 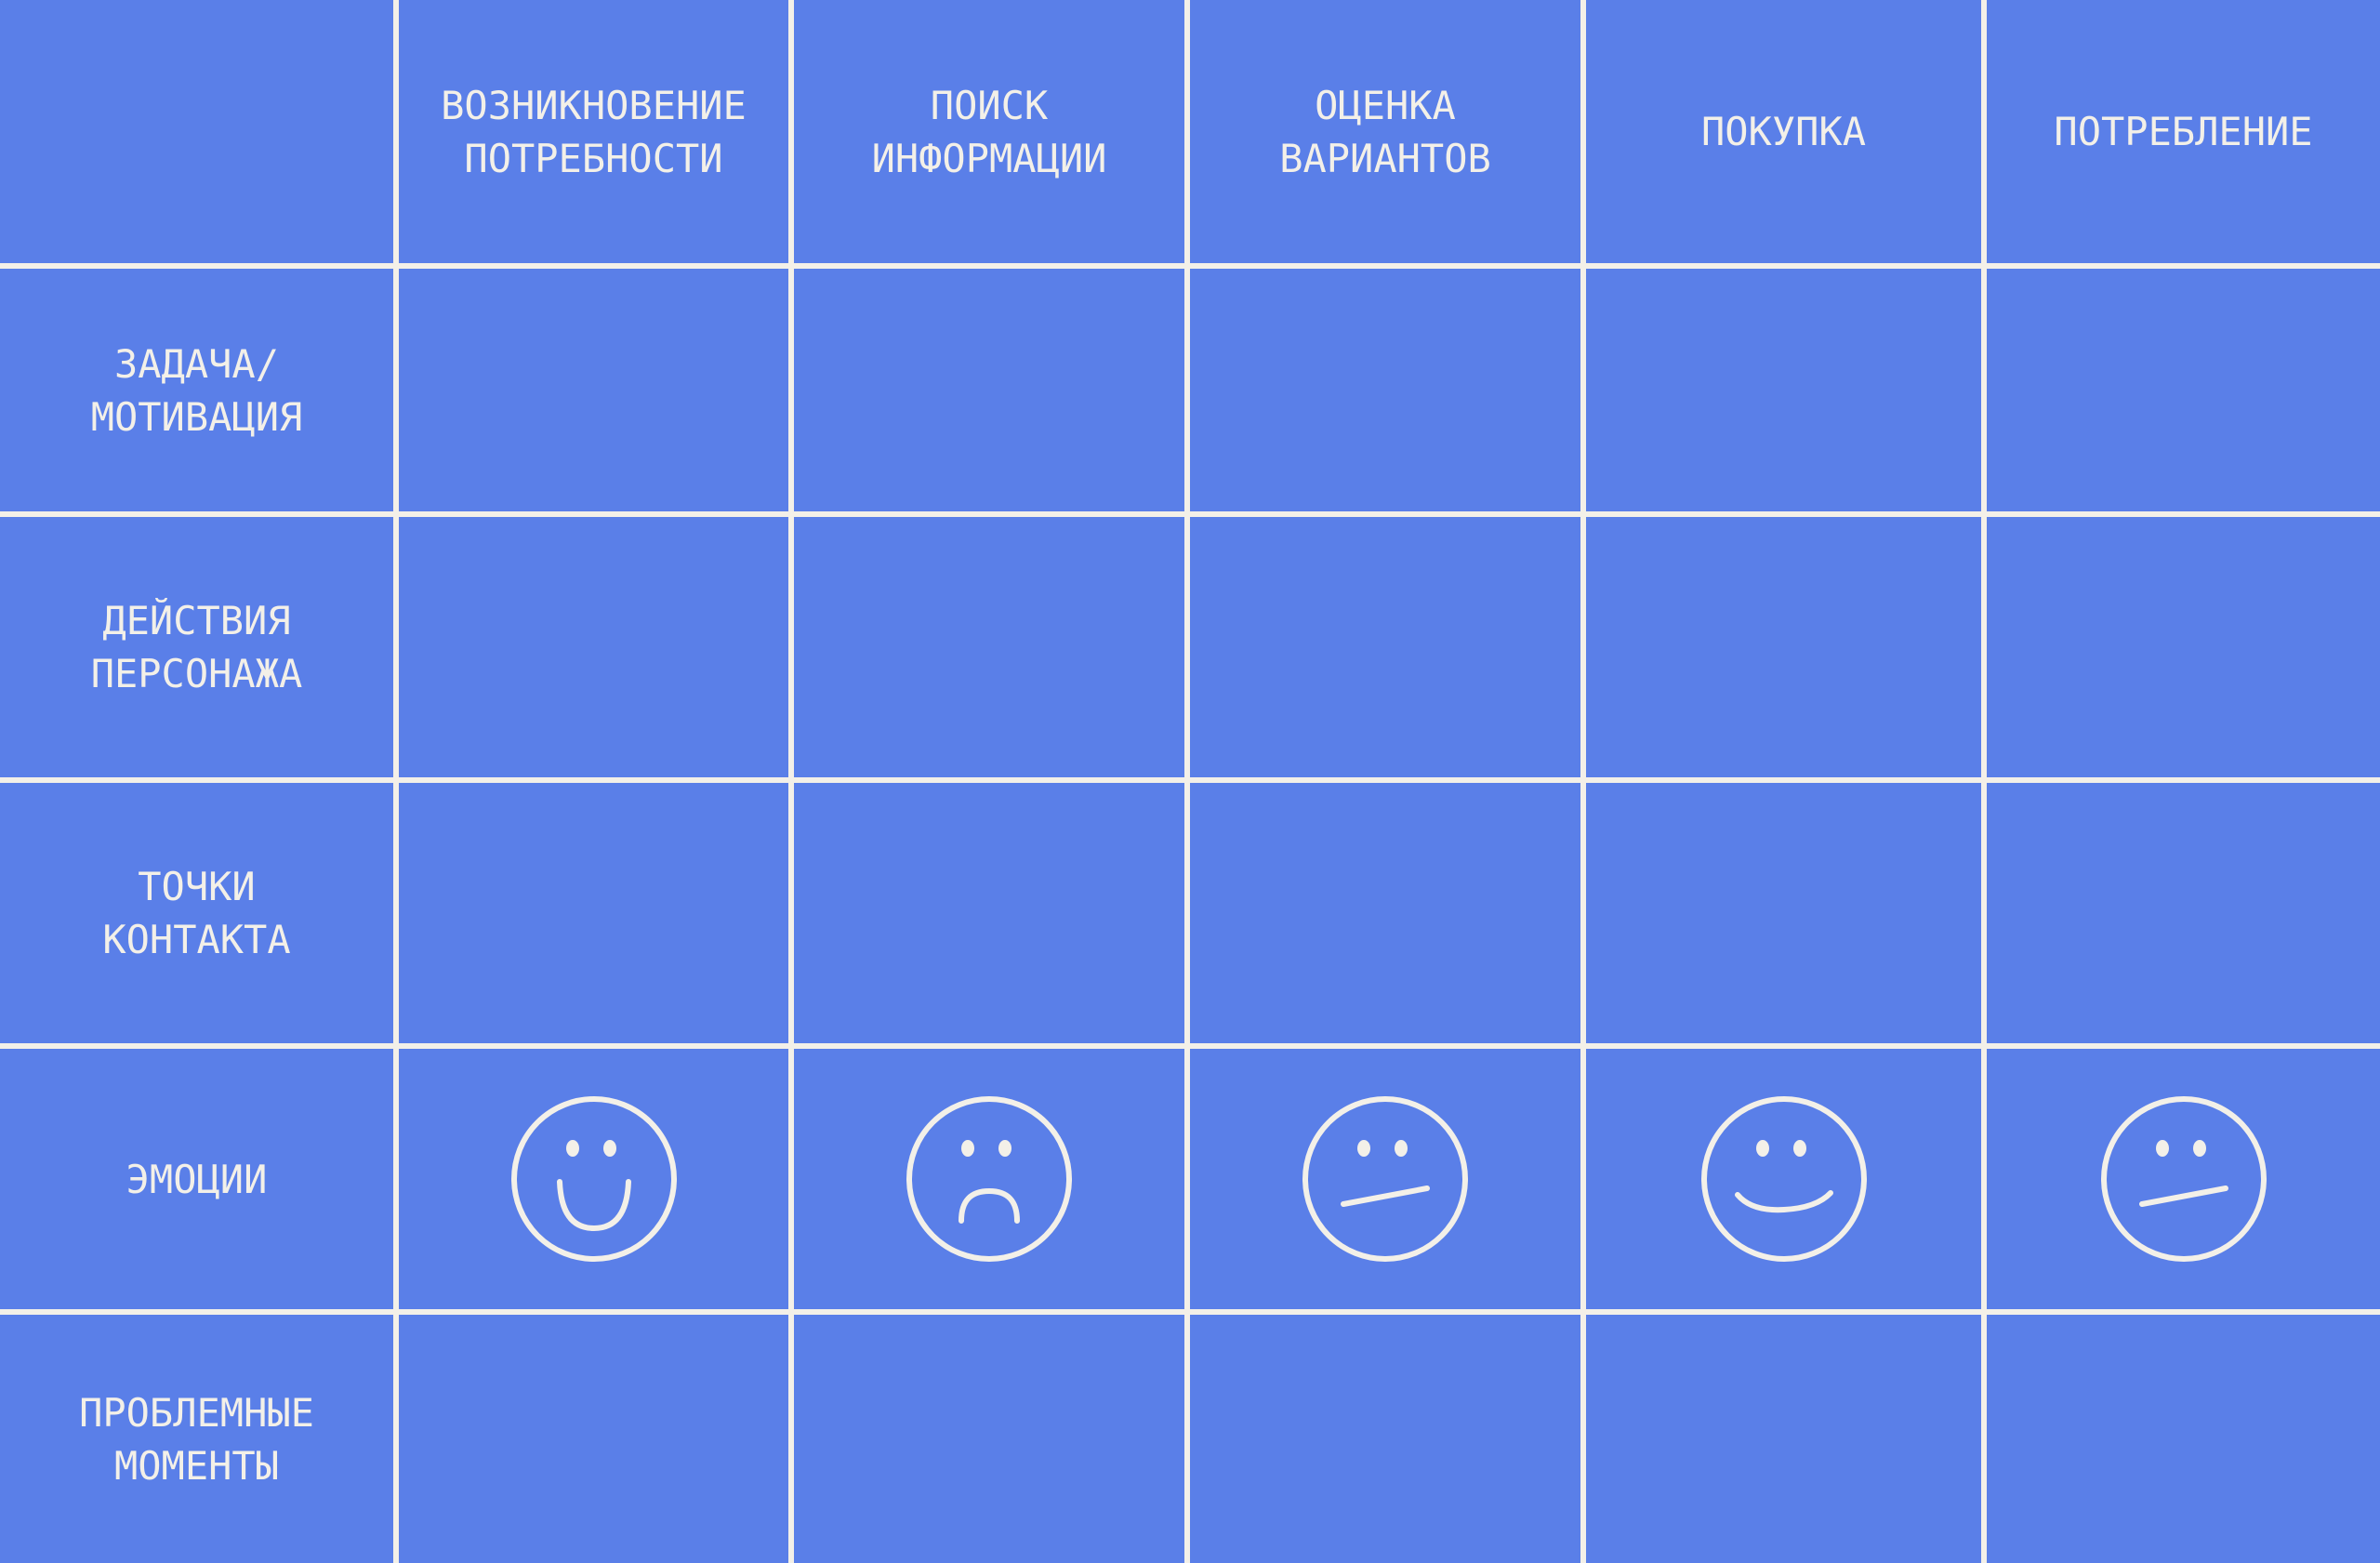 I want to click on happy-face-icon, so click(x=593, y=1179).